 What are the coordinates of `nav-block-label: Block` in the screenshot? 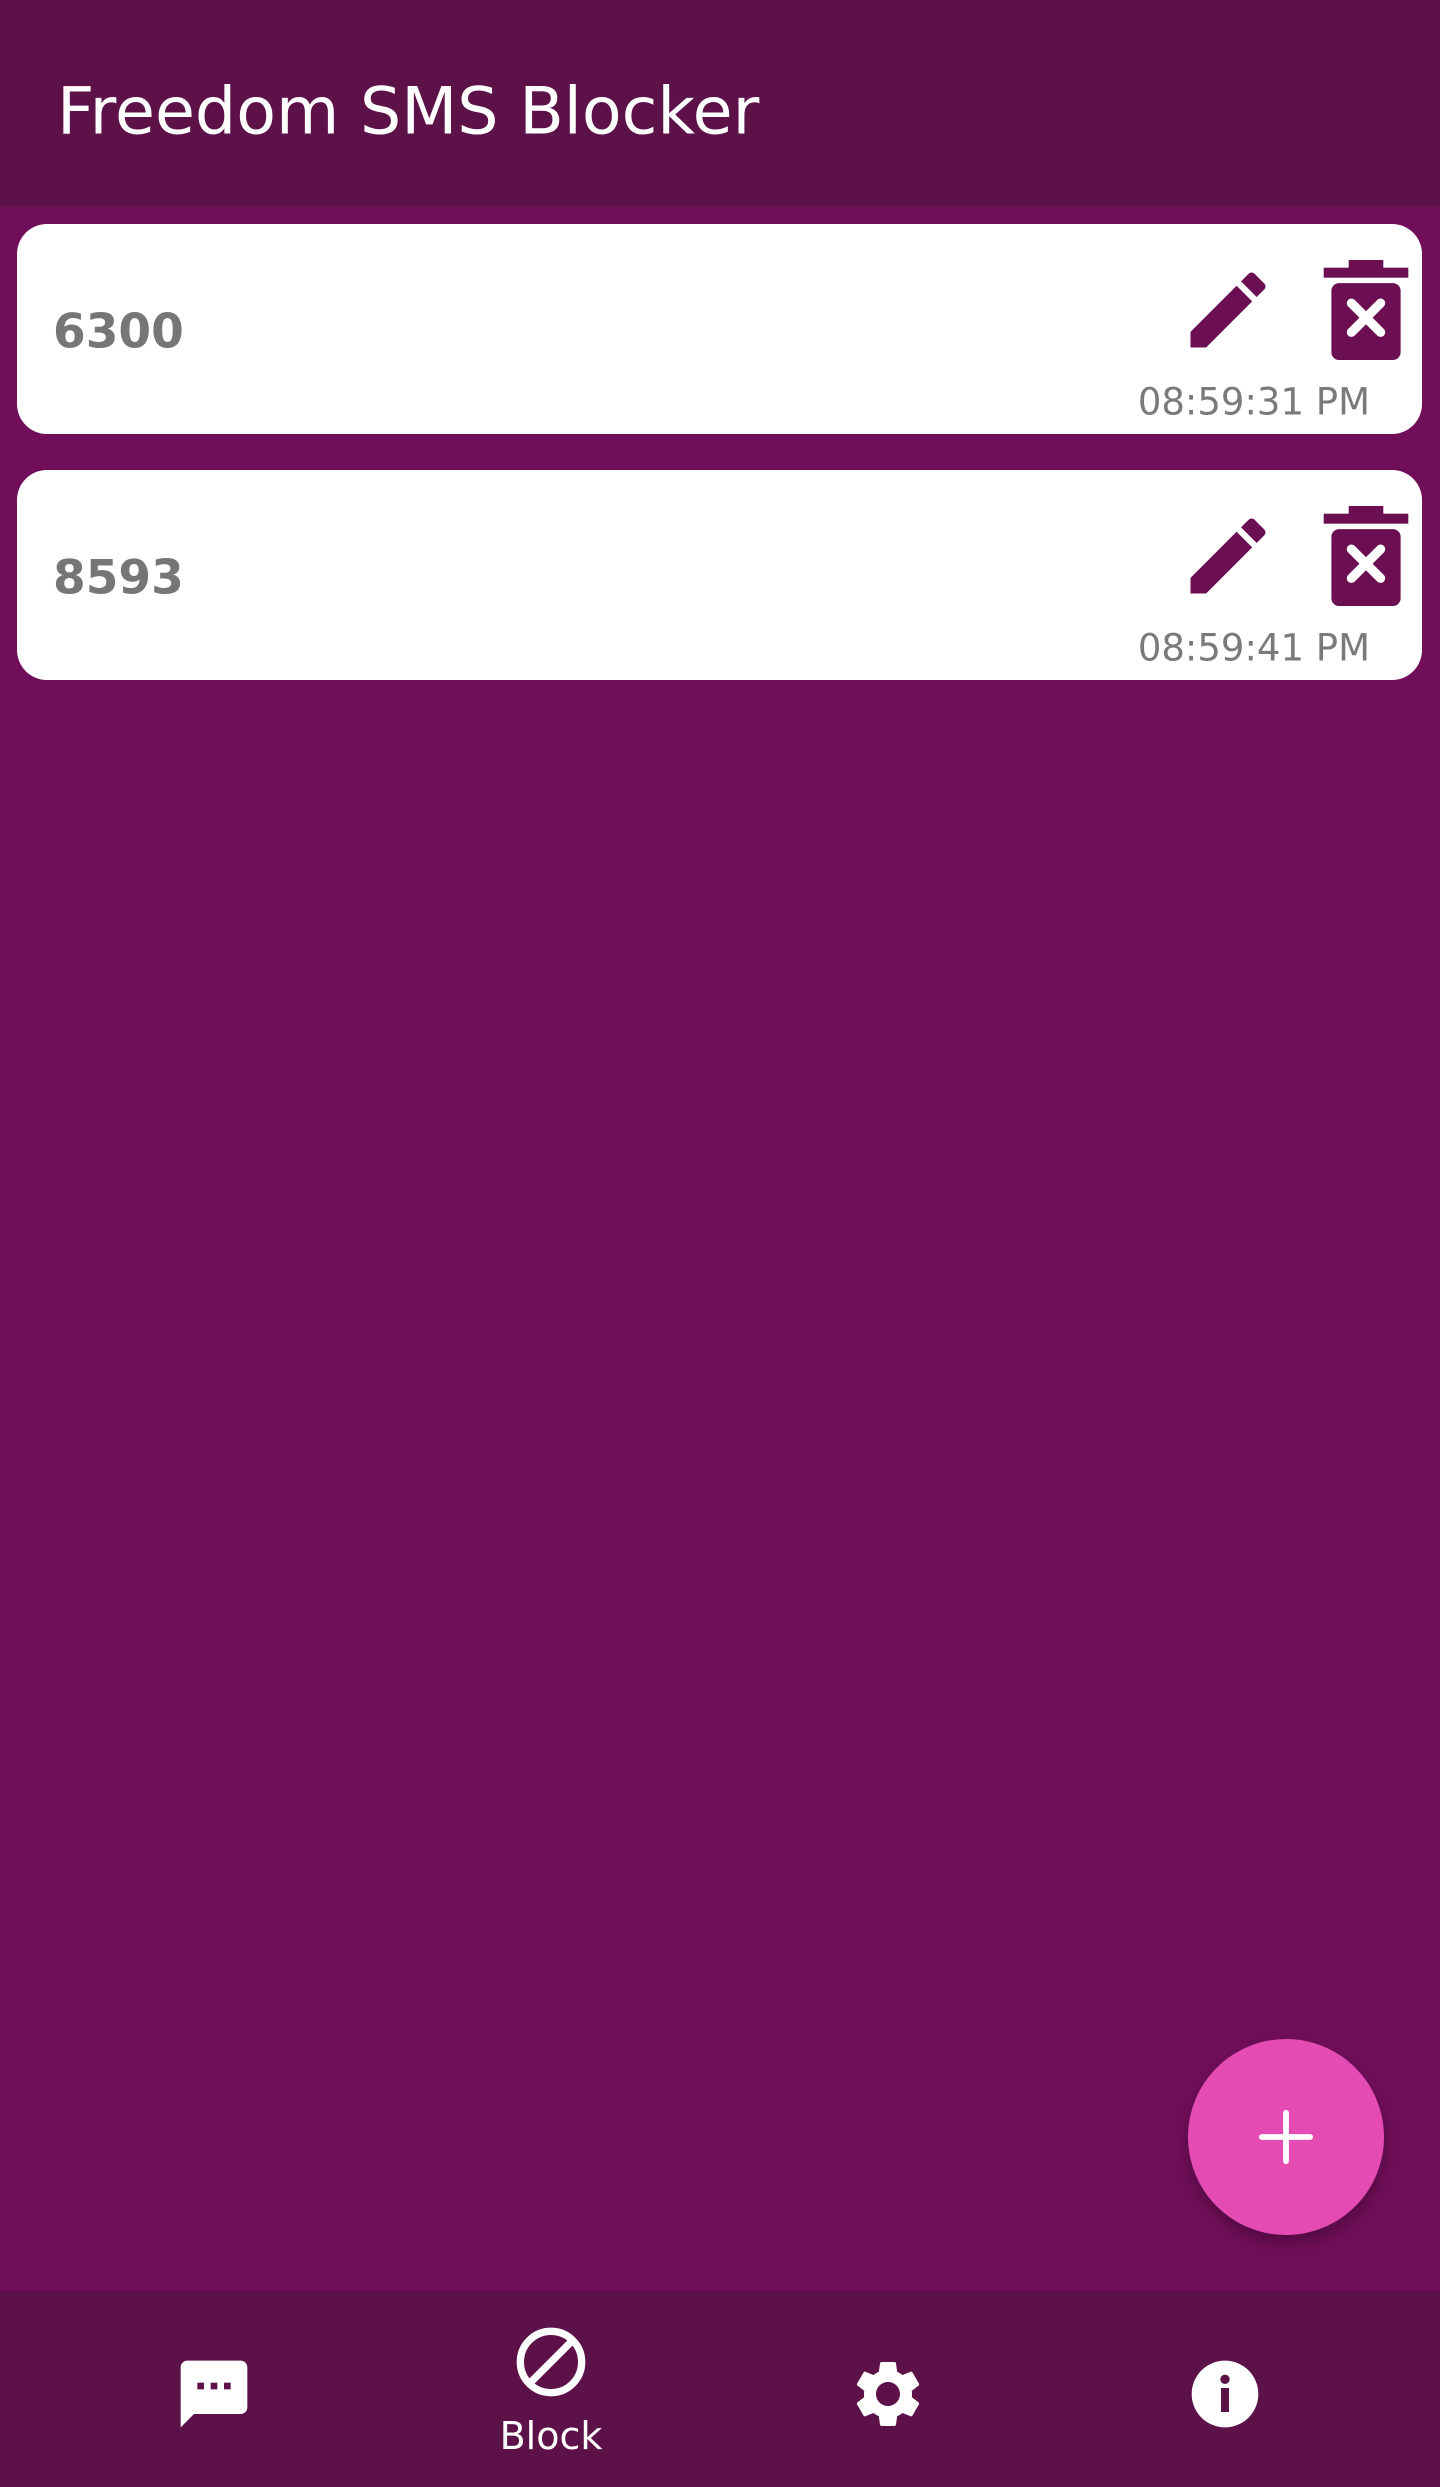 It's located at (551, 2436).